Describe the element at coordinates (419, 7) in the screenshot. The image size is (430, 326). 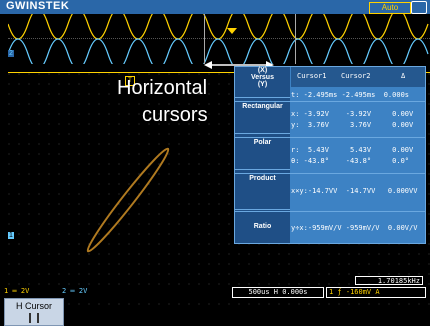
I see `power-icon` at that location.